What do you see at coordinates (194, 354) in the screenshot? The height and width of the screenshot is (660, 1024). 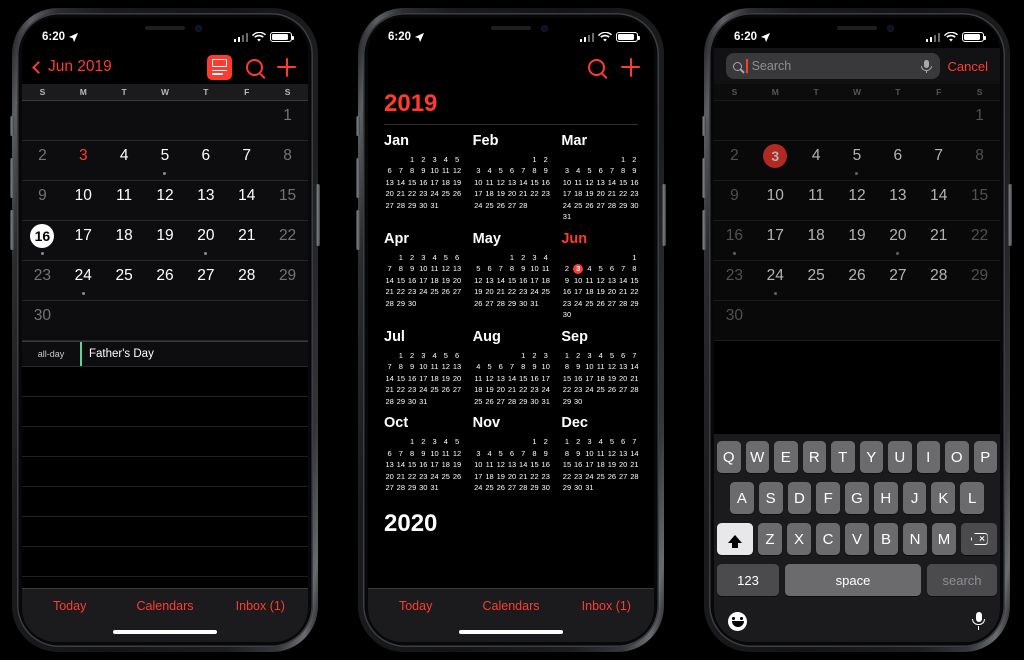 I see `event-fathers-day: Father's Day` at bounding box center [194, 354].